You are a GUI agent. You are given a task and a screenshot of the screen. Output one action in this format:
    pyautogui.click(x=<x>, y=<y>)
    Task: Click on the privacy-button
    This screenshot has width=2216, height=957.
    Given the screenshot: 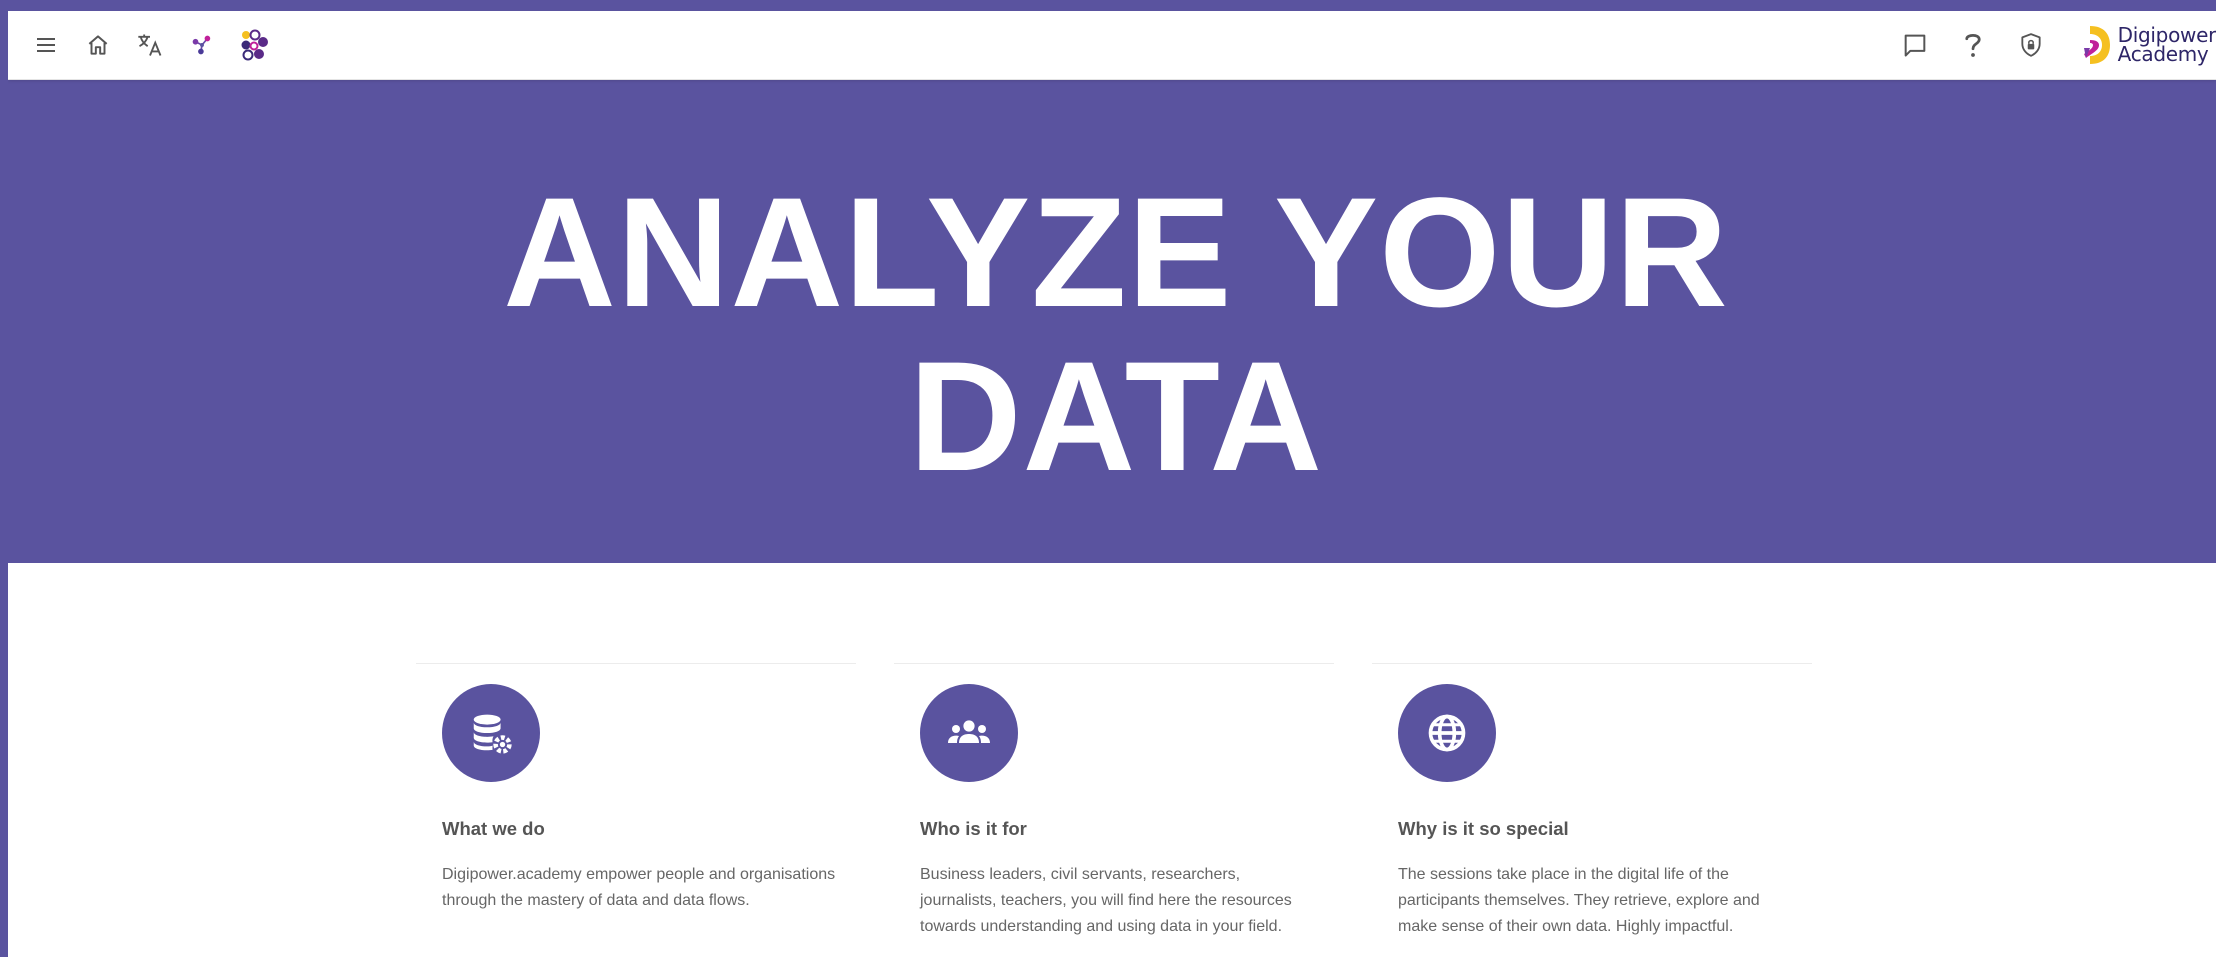 What is the action you would take?
    pyautogui.click(x=2031, y=45)
    